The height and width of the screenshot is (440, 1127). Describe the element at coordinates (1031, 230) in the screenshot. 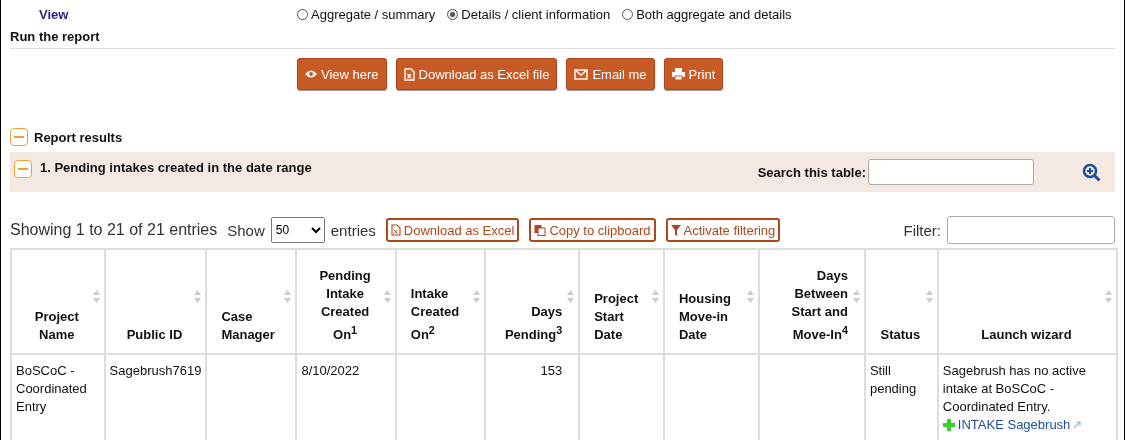

I see `filter-field` at that location.